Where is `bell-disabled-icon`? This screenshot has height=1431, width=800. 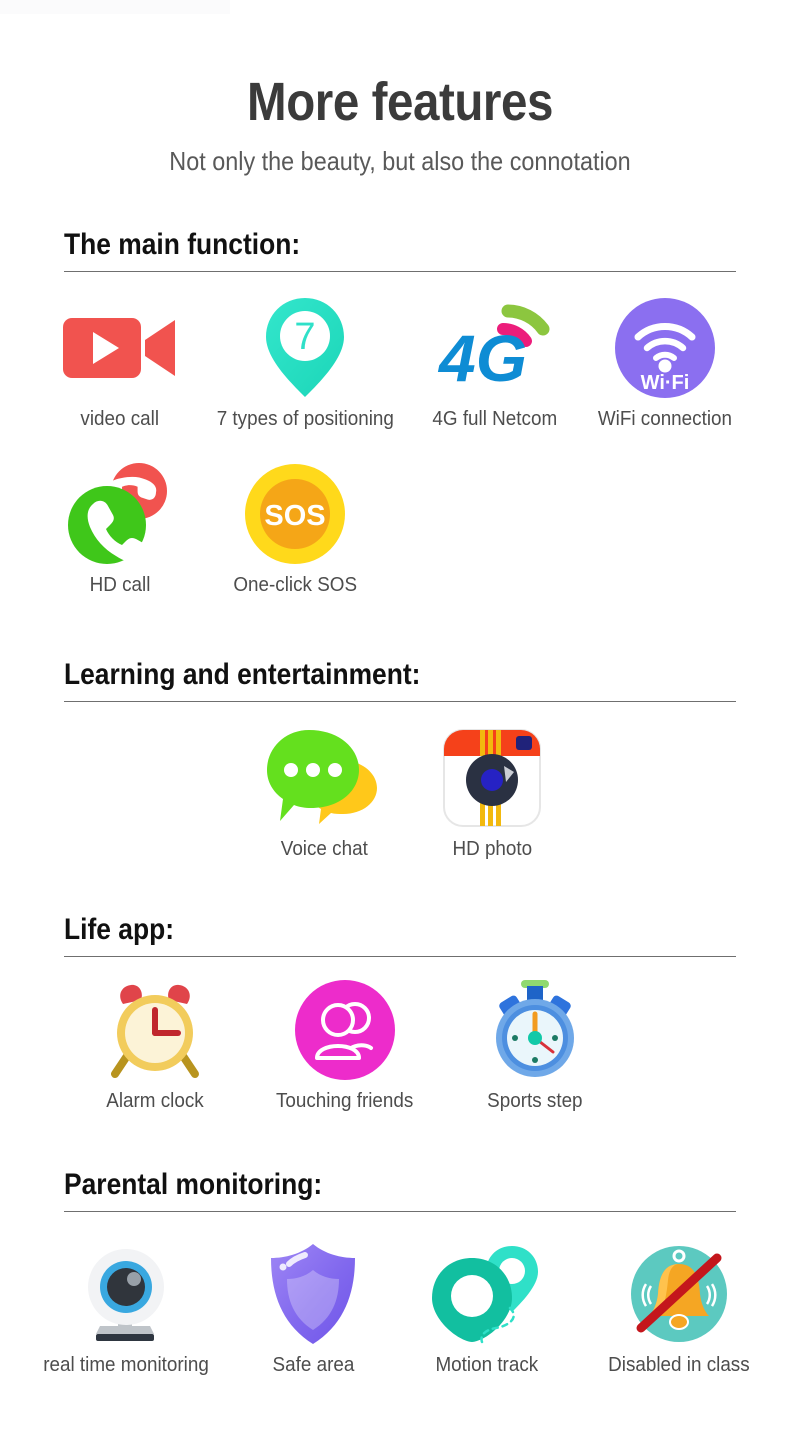
bell-disabled-icon is located at coordinates (679, 1294).